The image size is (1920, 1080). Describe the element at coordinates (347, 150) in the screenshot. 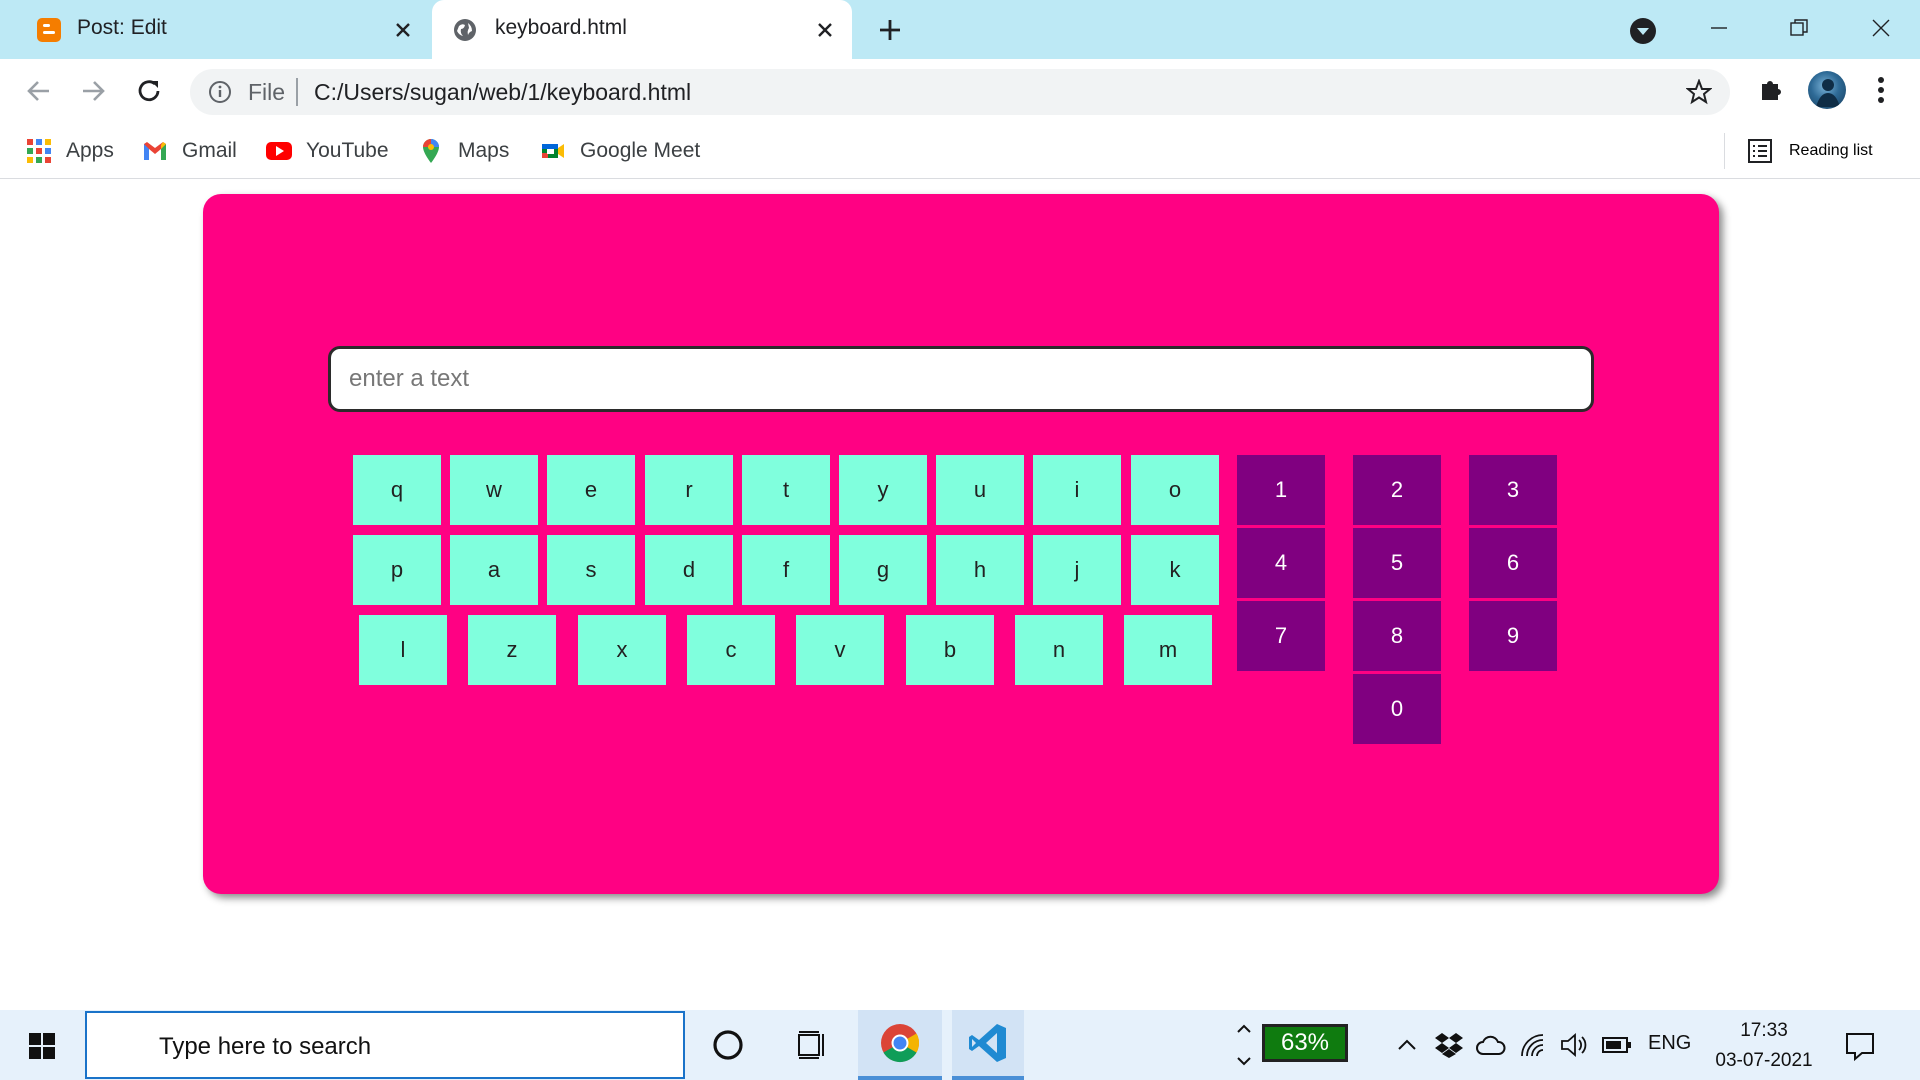

I see `bookmark-label: YouTube` at that location.